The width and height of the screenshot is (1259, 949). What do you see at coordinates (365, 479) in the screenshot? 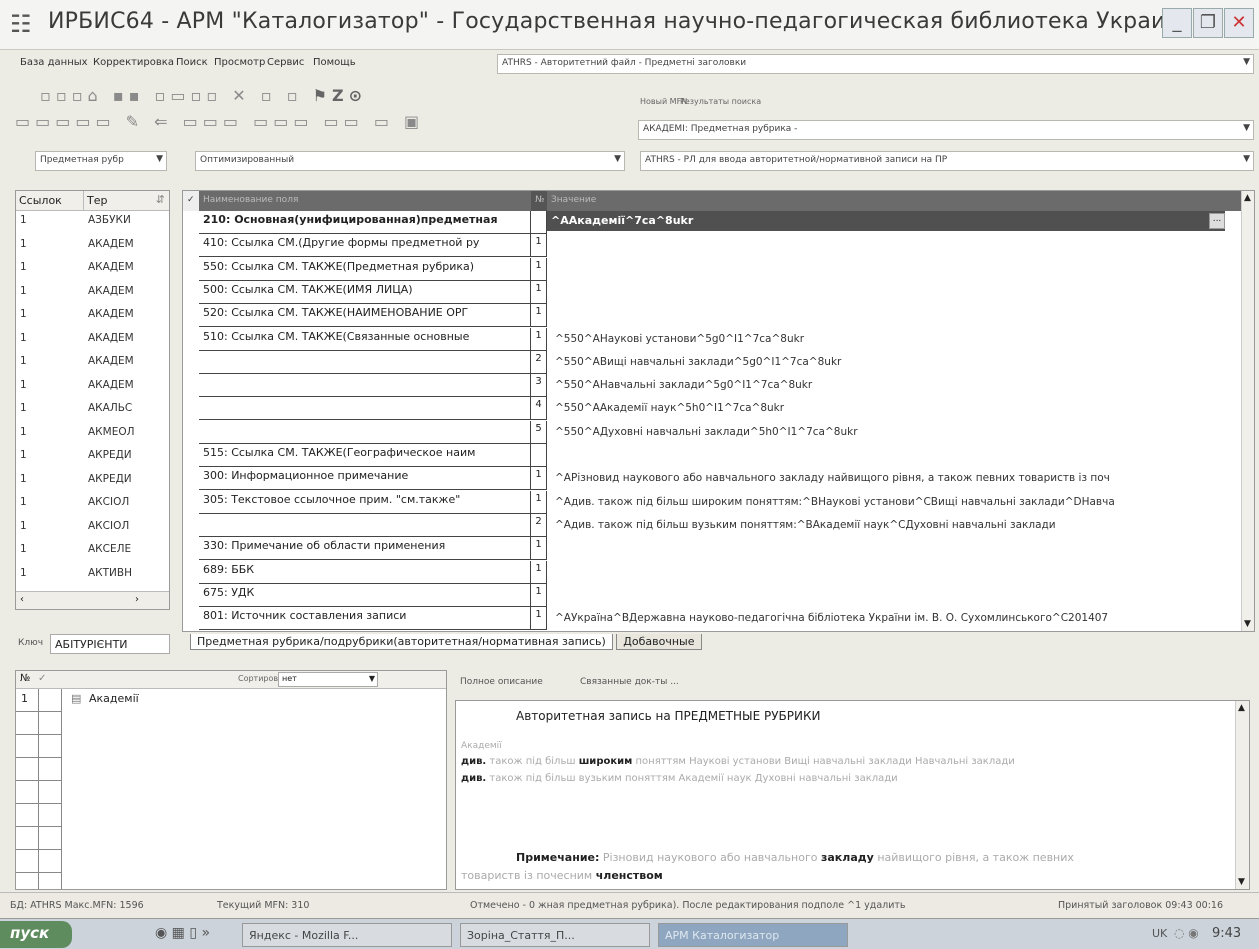
I see `field-name: 300: Информационное примечание` at bounding box center [365, 479].